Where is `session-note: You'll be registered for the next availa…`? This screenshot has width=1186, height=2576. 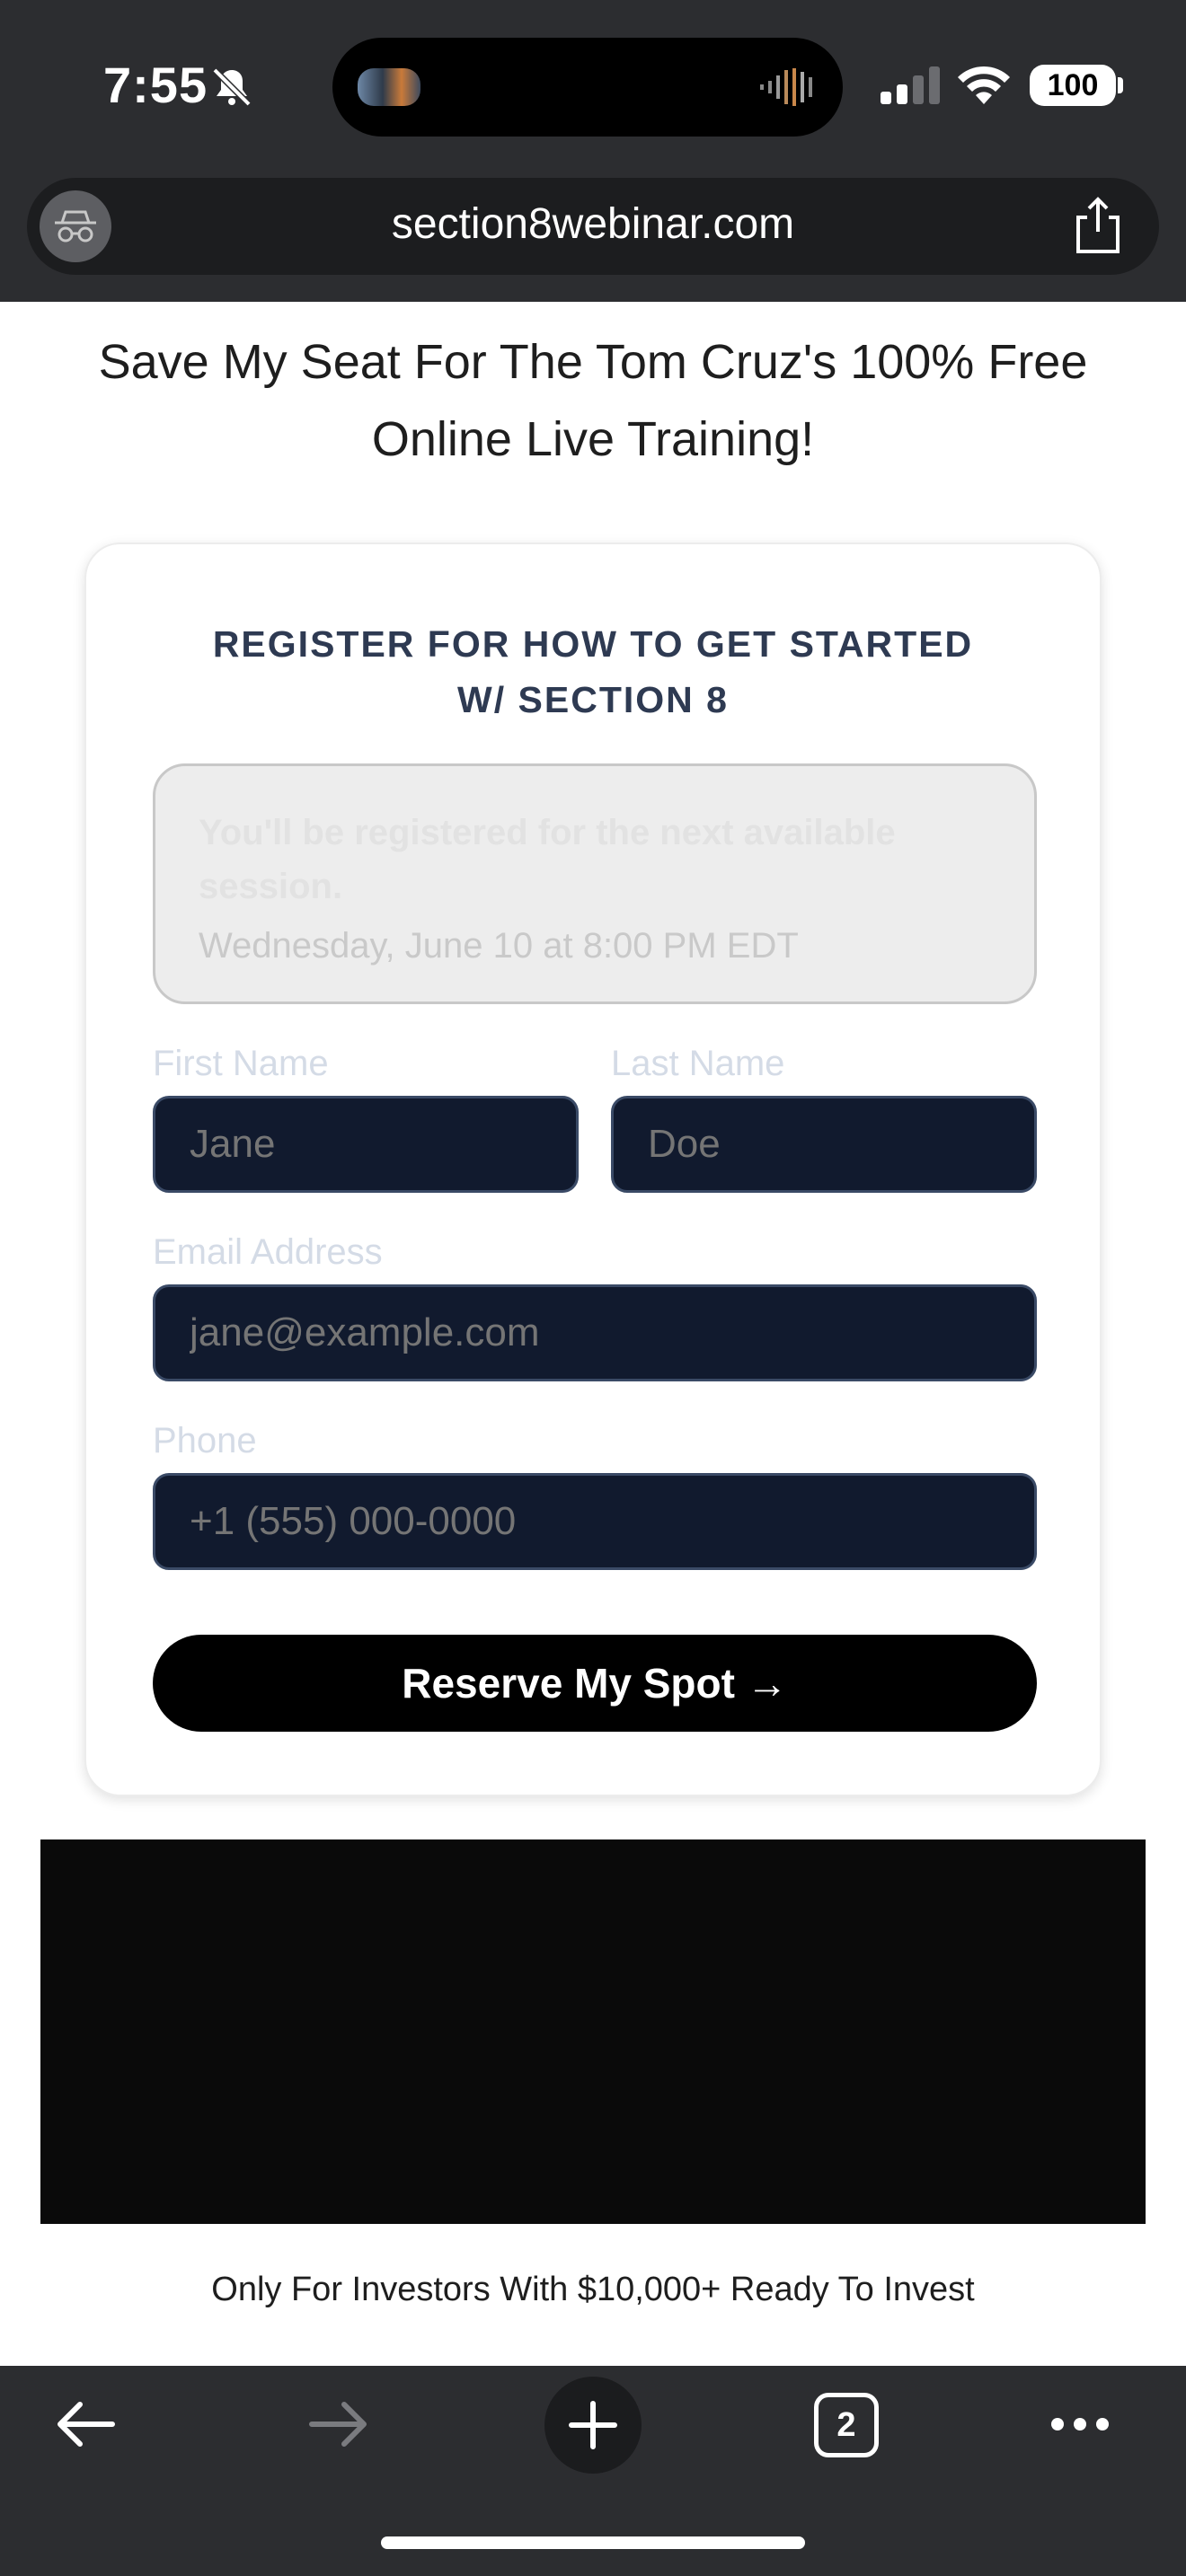
session-note: You'll be registered for the next availa… is located at coordinates (547, 859).